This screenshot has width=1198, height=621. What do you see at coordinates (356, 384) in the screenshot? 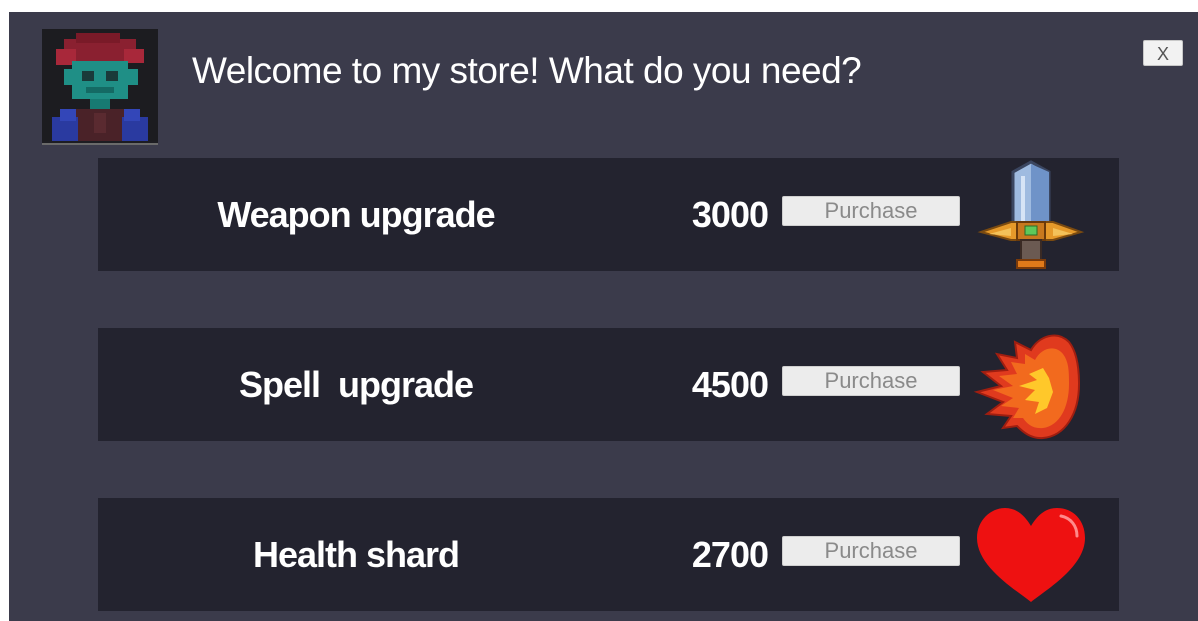
I see `item-name: Spell upgrade` at bounding box center [356, 384].